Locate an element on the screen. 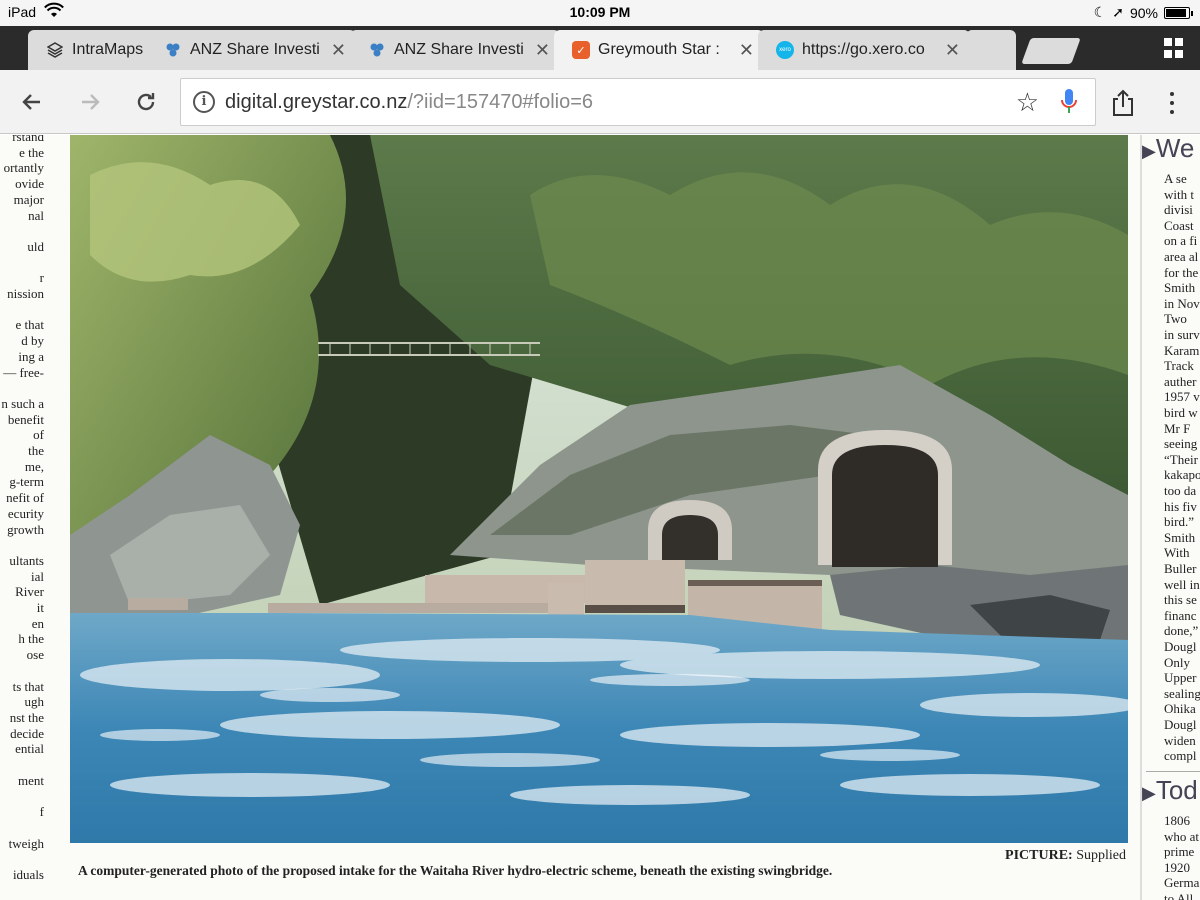 The image size is (1200, 900). photo-credit: PICTURE: Supplied is located at coordinates (1065, 856).